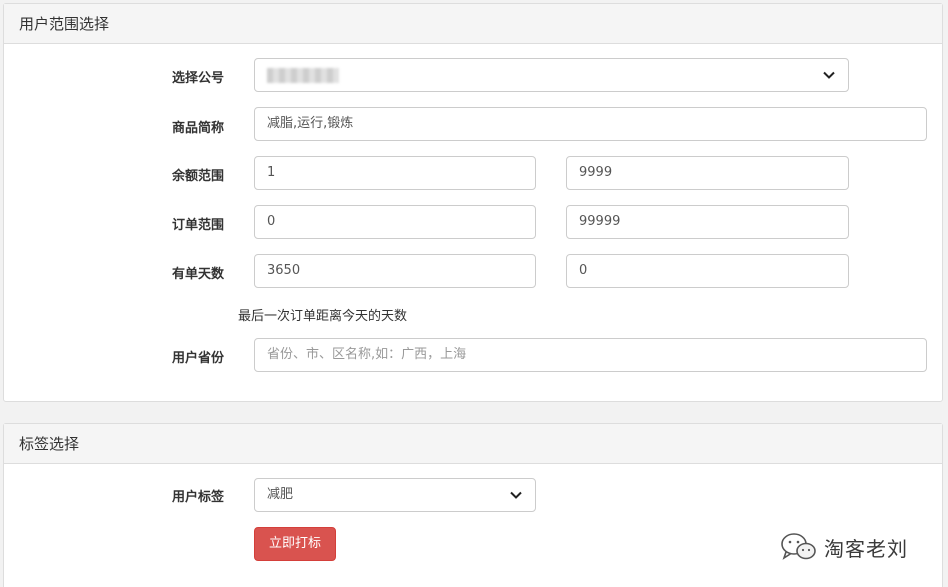 This screenshot has height=587, width=948. Describe the element at coordinates (395, 222) in the screenshot. I see `orders-min-input: 0` at that location.